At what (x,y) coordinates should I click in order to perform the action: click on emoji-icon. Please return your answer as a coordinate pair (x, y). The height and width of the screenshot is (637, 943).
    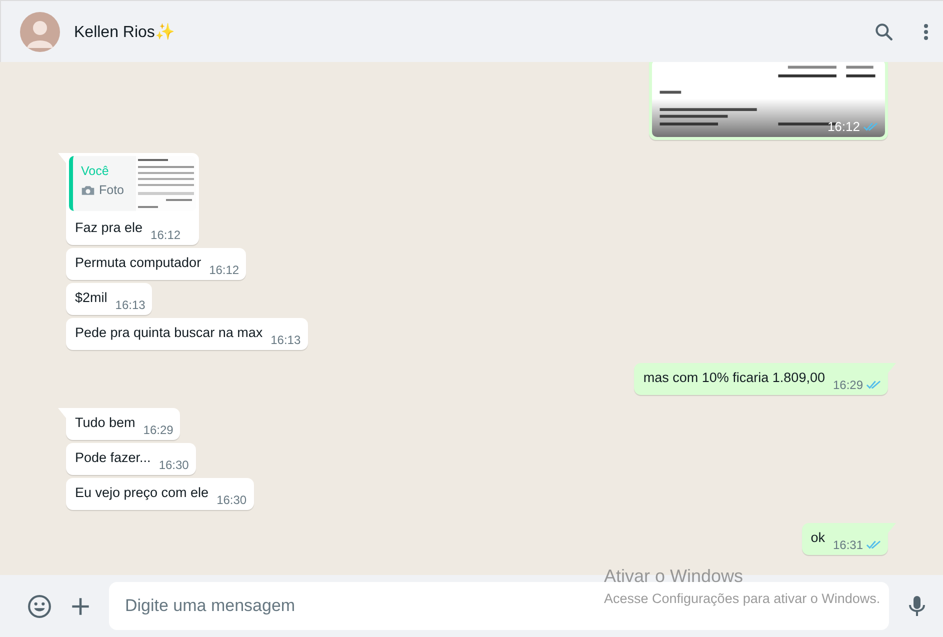
    Looking at the image, I should click on (39, 606).